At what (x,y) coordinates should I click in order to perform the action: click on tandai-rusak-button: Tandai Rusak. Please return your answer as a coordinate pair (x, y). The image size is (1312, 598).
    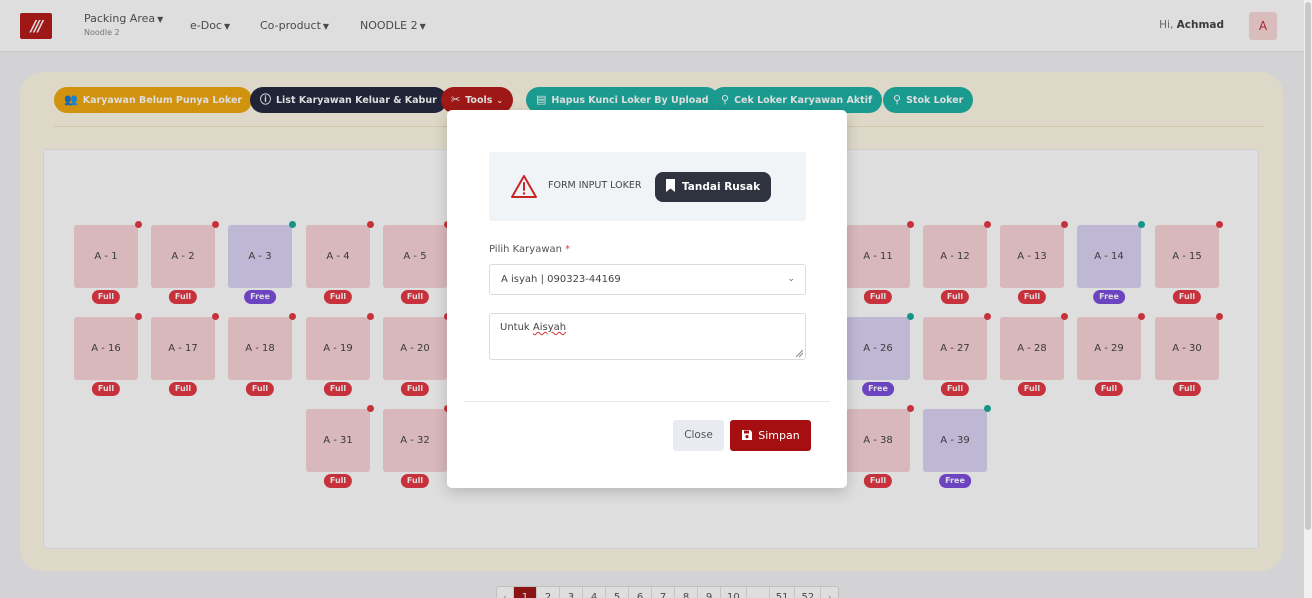
    Looking at the image, I should click on (713, 187).